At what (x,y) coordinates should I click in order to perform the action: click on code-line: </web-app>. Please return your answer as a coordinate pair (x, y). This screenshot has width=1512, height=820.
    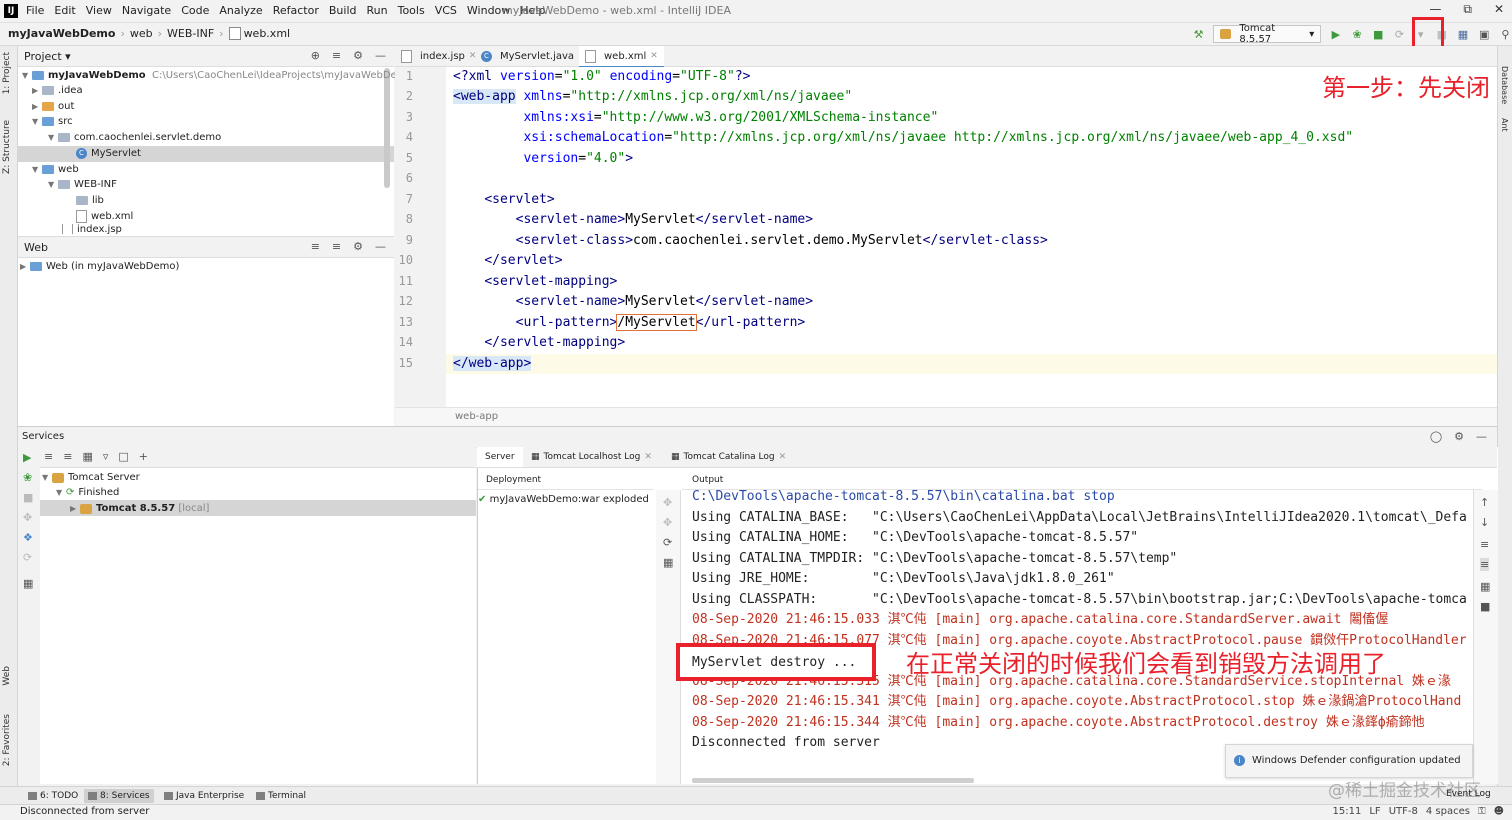
    Looking at the image, I should click on (492, 364).